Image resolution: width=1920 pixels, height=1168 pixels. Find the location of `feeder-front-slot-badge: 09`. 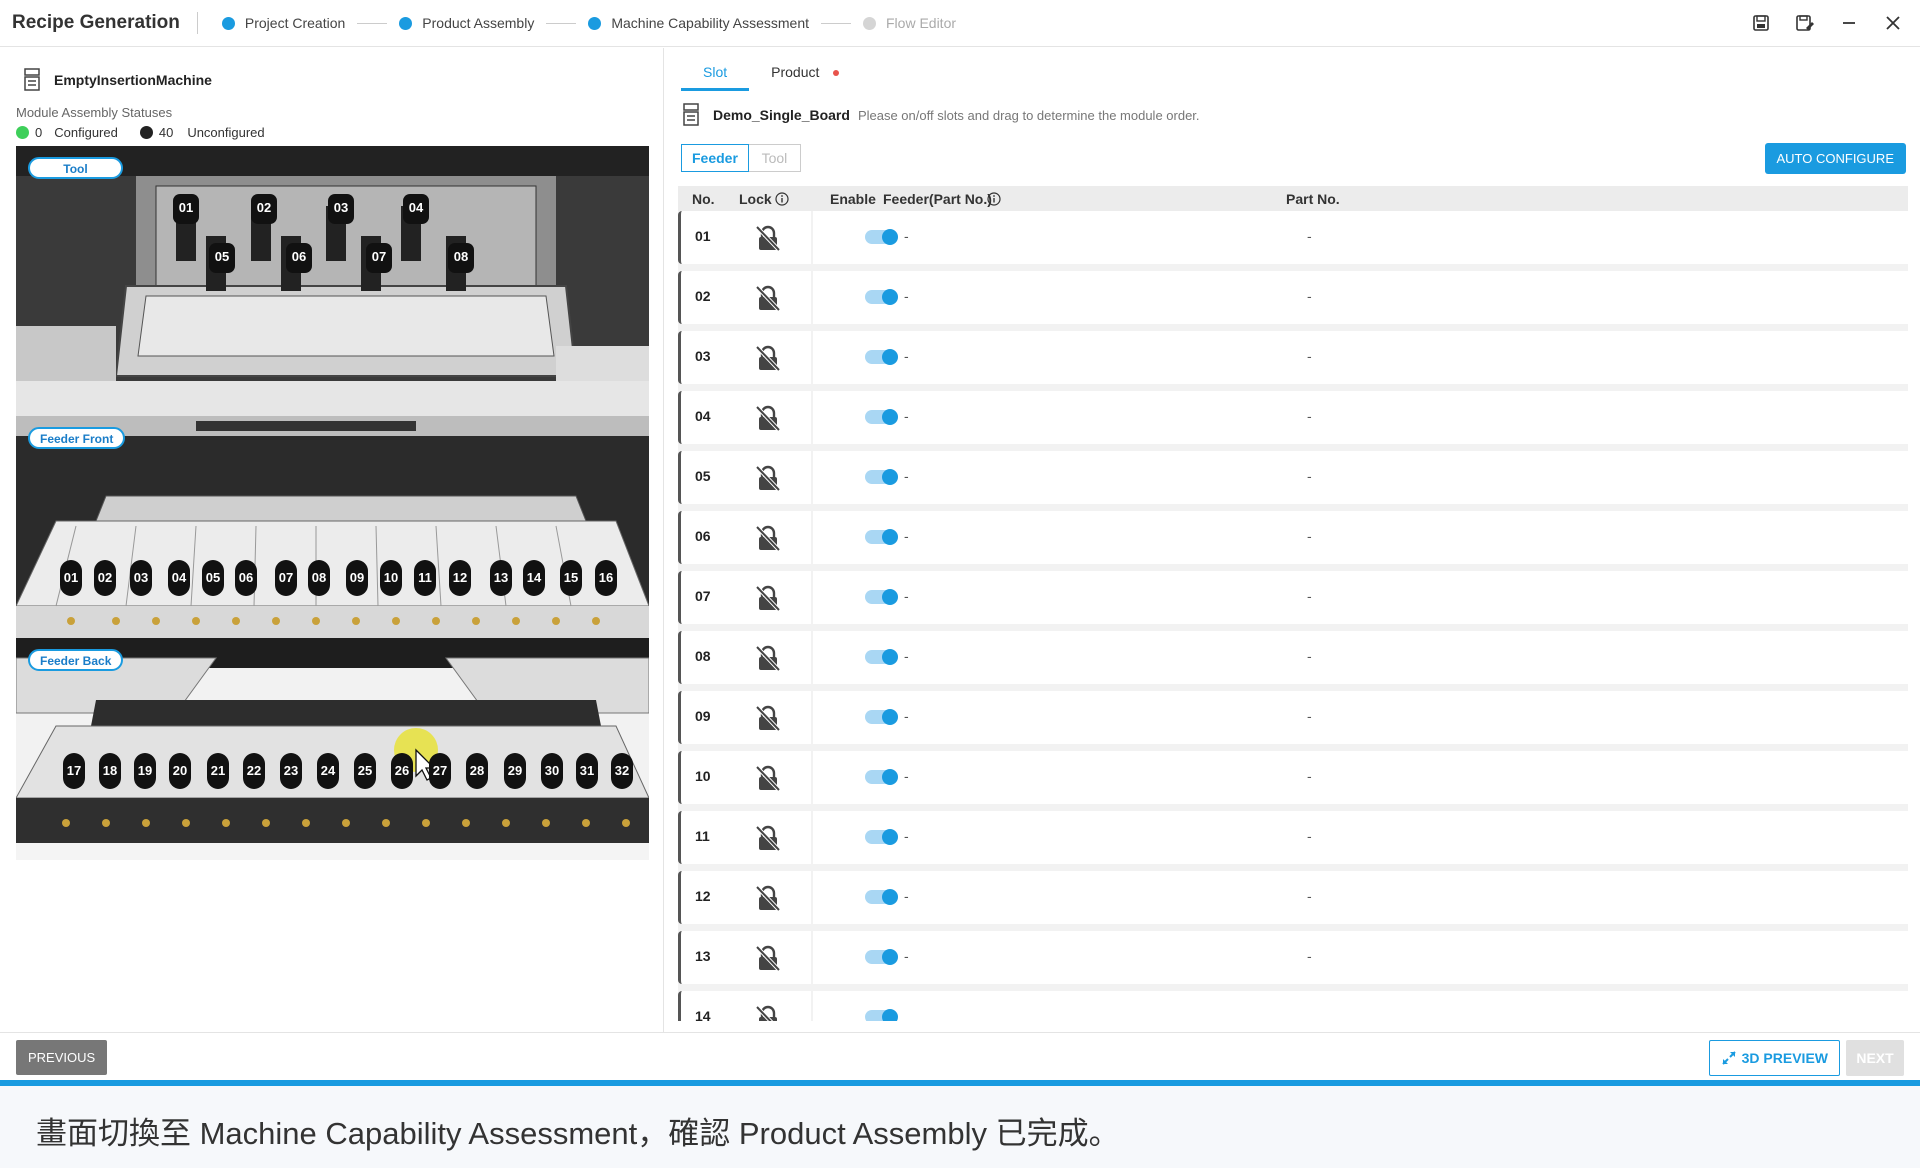

feeder-front-slot-badge: 09 is located at coordinates (357, 578).